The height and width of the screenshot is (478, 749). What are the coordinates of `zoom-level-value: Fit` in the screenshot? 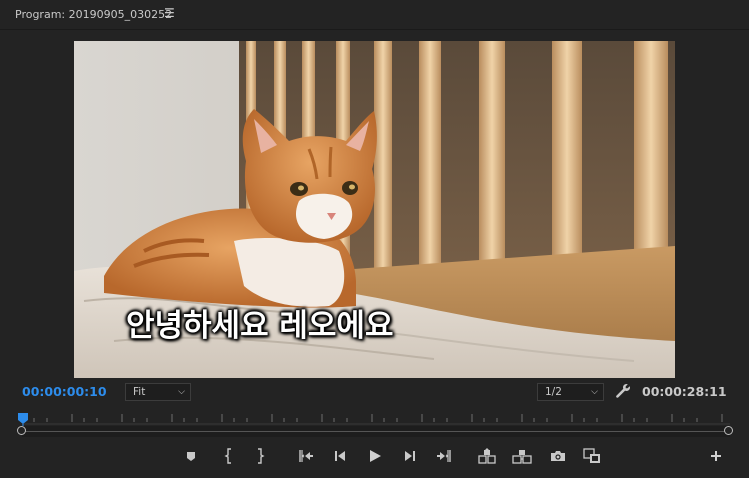 It's located at (139, 392).